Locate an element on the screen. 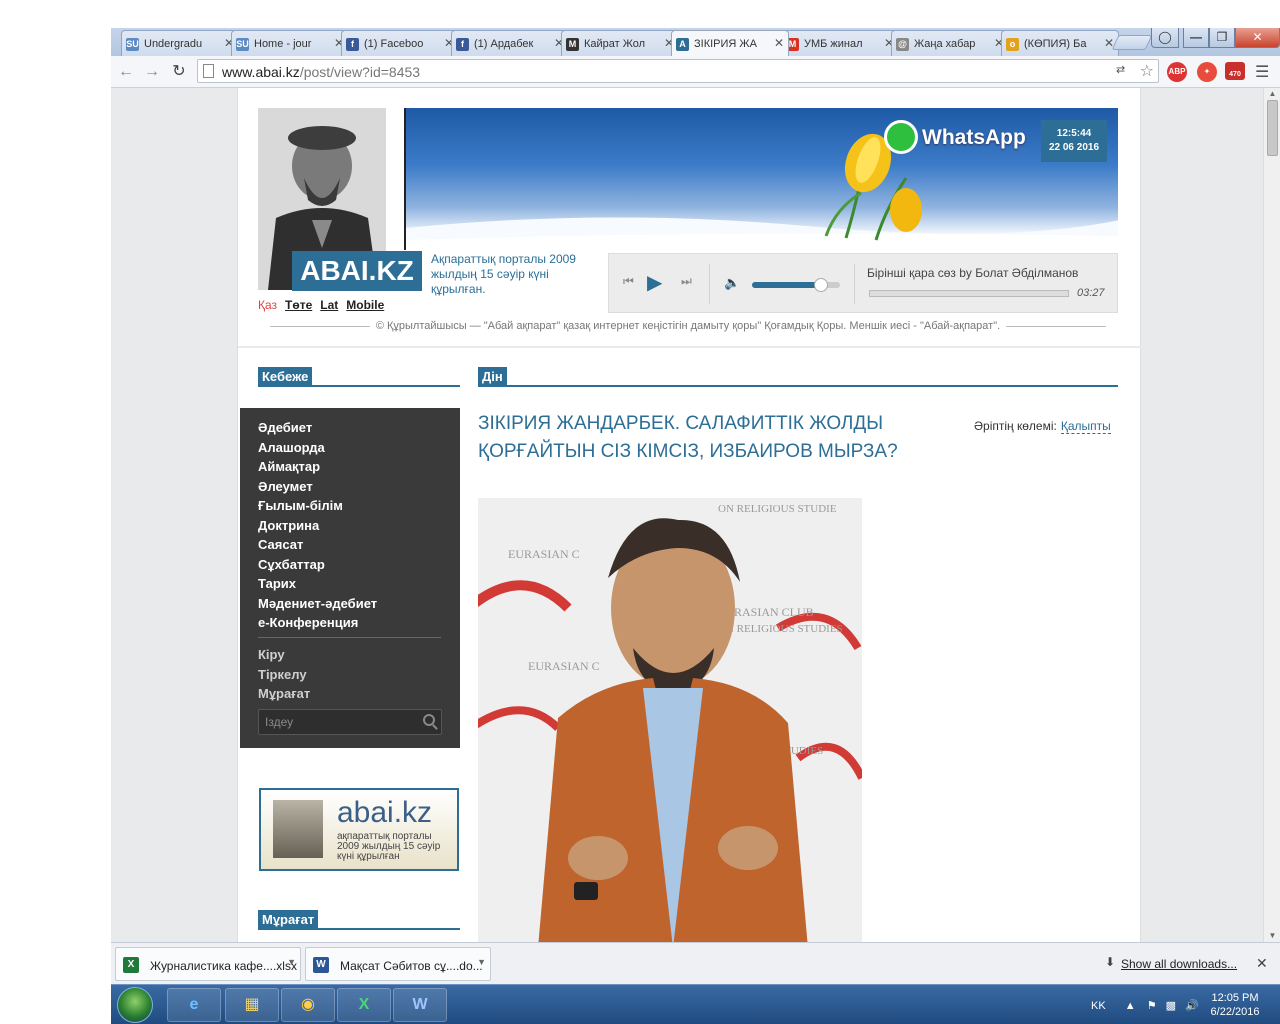 The width and height of the screenshot is (1280, 1024). sidebar-account-item: Кіру is located at coordinates (271, 654).